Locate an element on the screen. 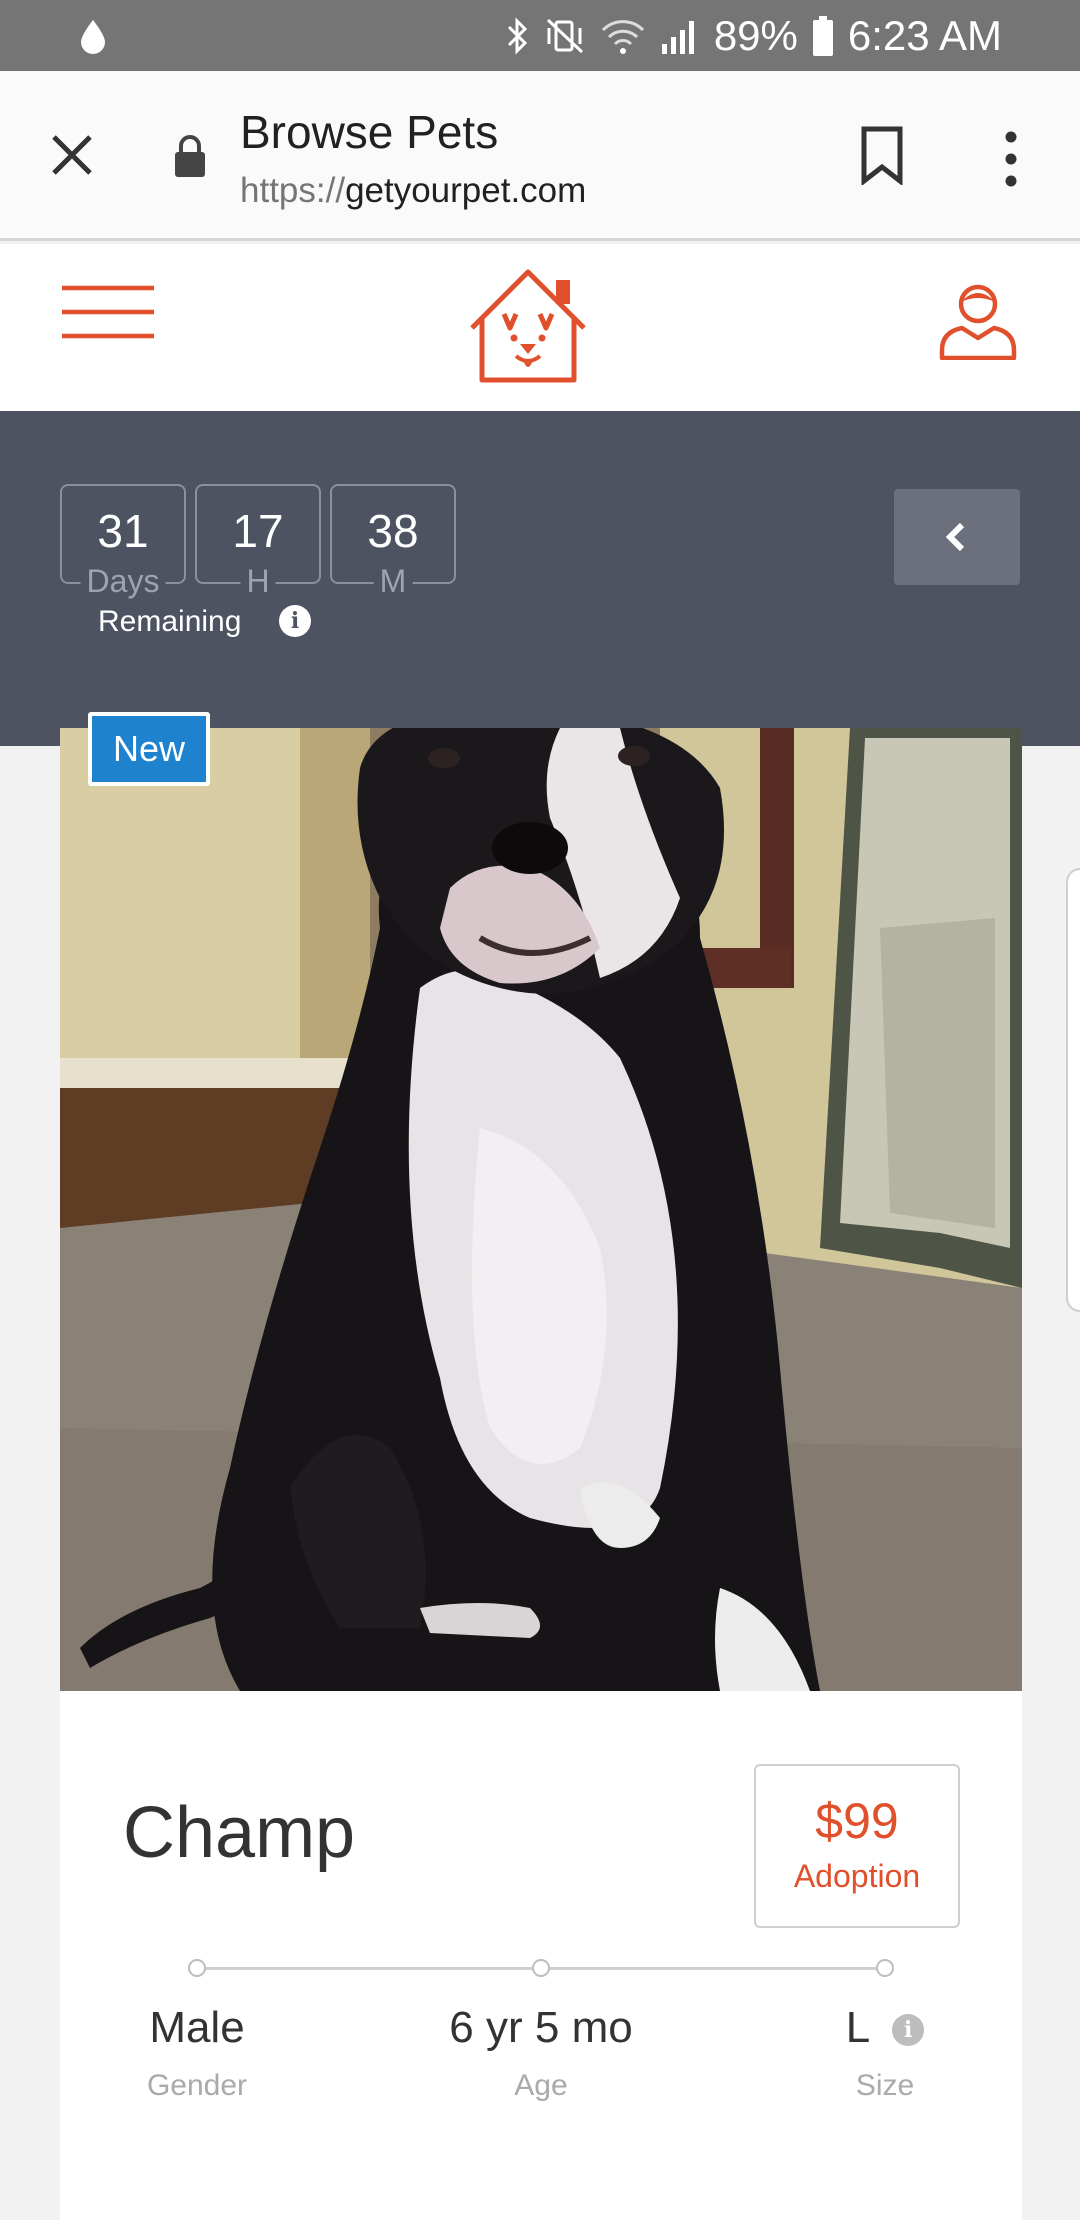  site-header is located at coordinates (540, 327).